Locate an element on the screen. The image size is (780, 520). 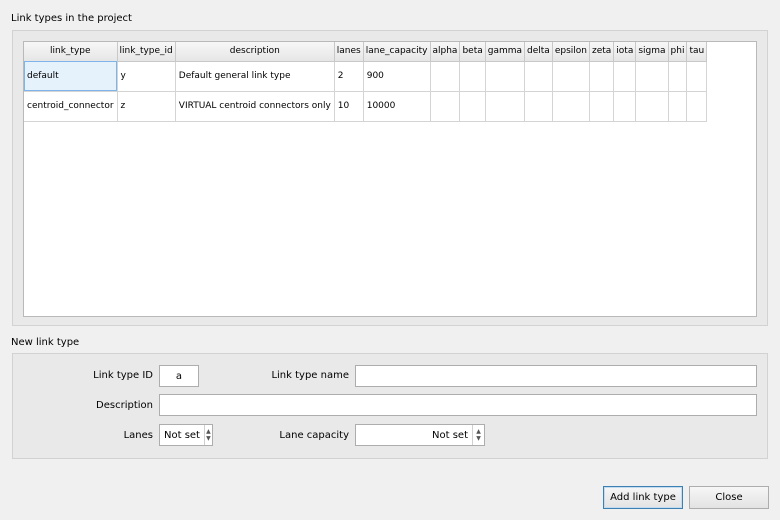
table-cell: default is located at coordinates (71, 76).